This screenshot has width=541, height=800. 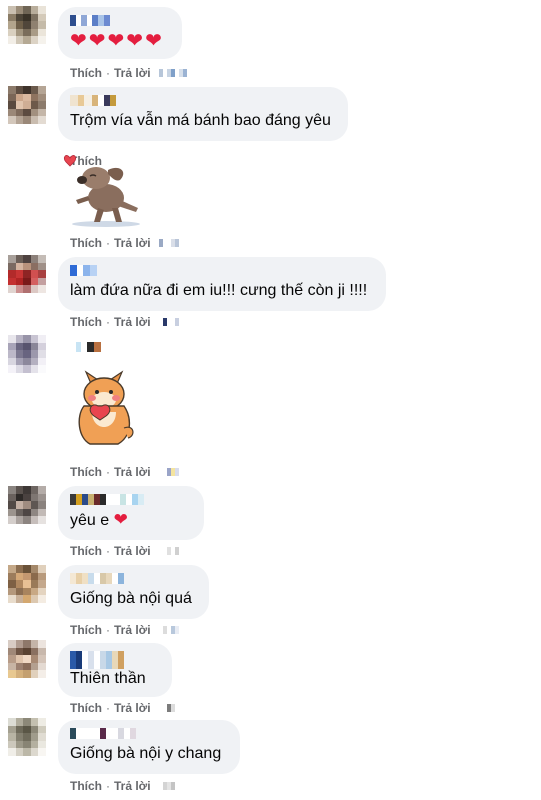 What do you see at coordinates (108, 678) in the screenshot?
I see `comment-text: Thiên thần` at bounding box center [108, 678].